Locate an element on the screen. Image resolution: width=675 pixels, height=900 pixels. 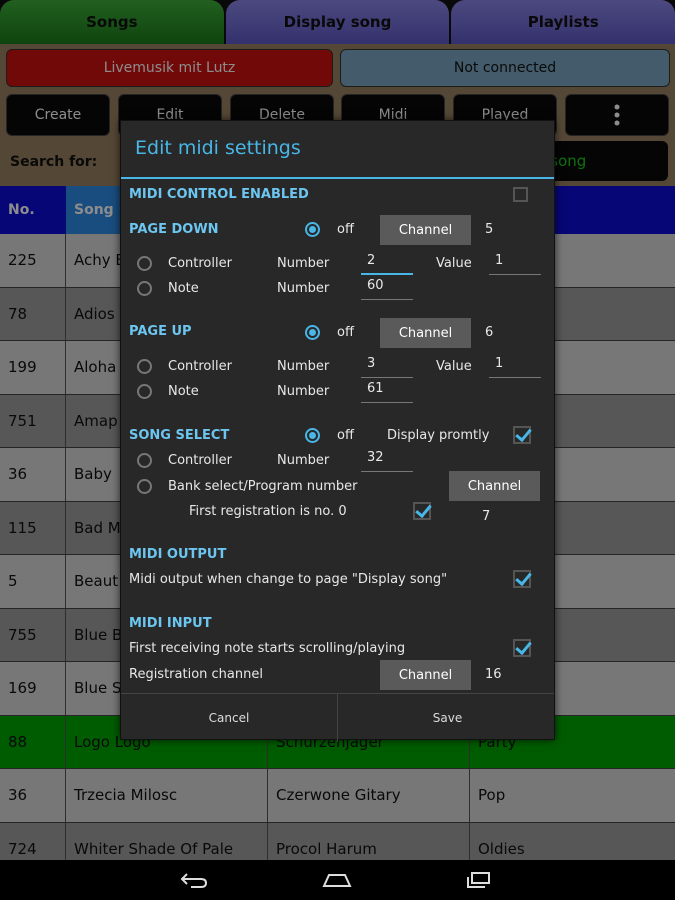
save-button: Save is located at coordinates (447, 718).